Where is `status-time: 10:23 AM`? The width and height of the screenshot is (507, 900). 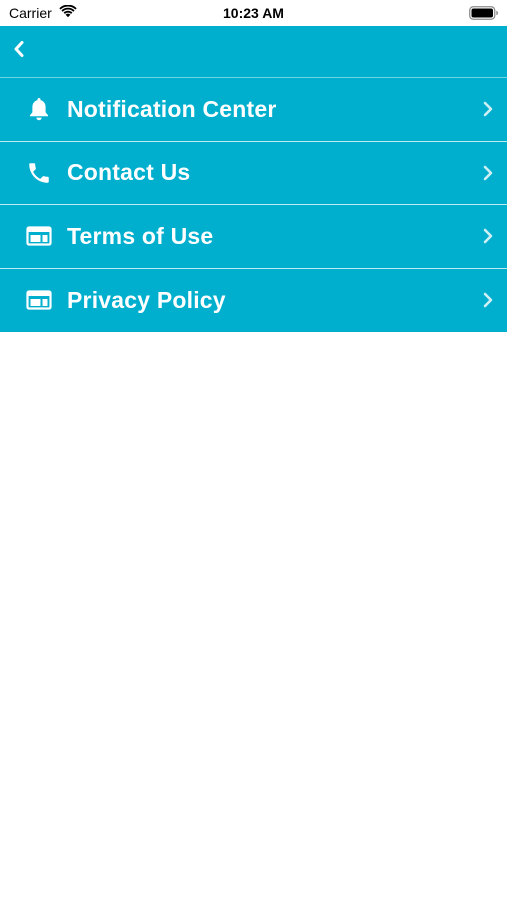 status-time: 10:23 AM is located at coordinates (253, 13).